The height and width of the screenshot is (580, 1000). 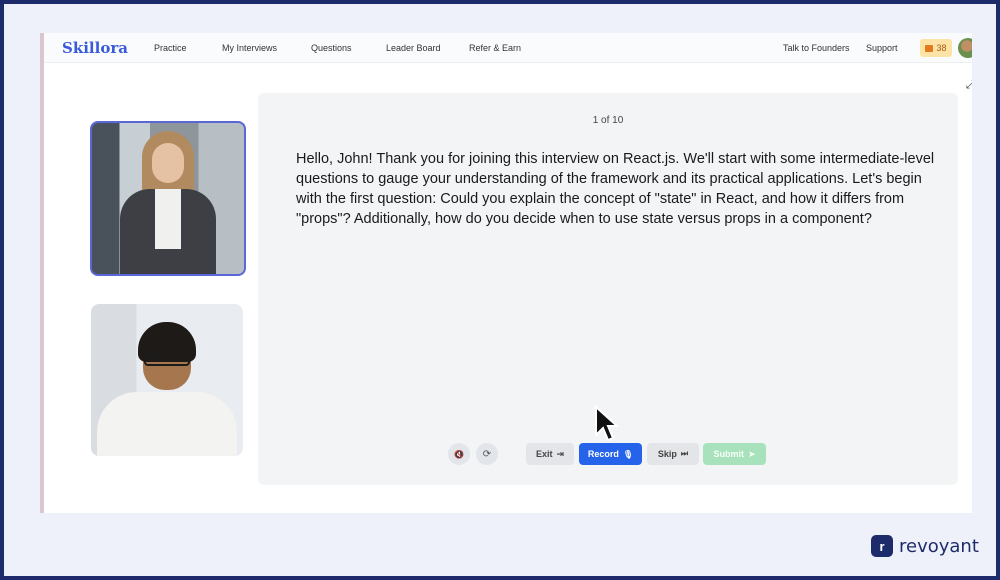 What do you see at coordinates (603, 454) in the screenshot?
I see `record-label: Record` at bounding box center [603, 454].